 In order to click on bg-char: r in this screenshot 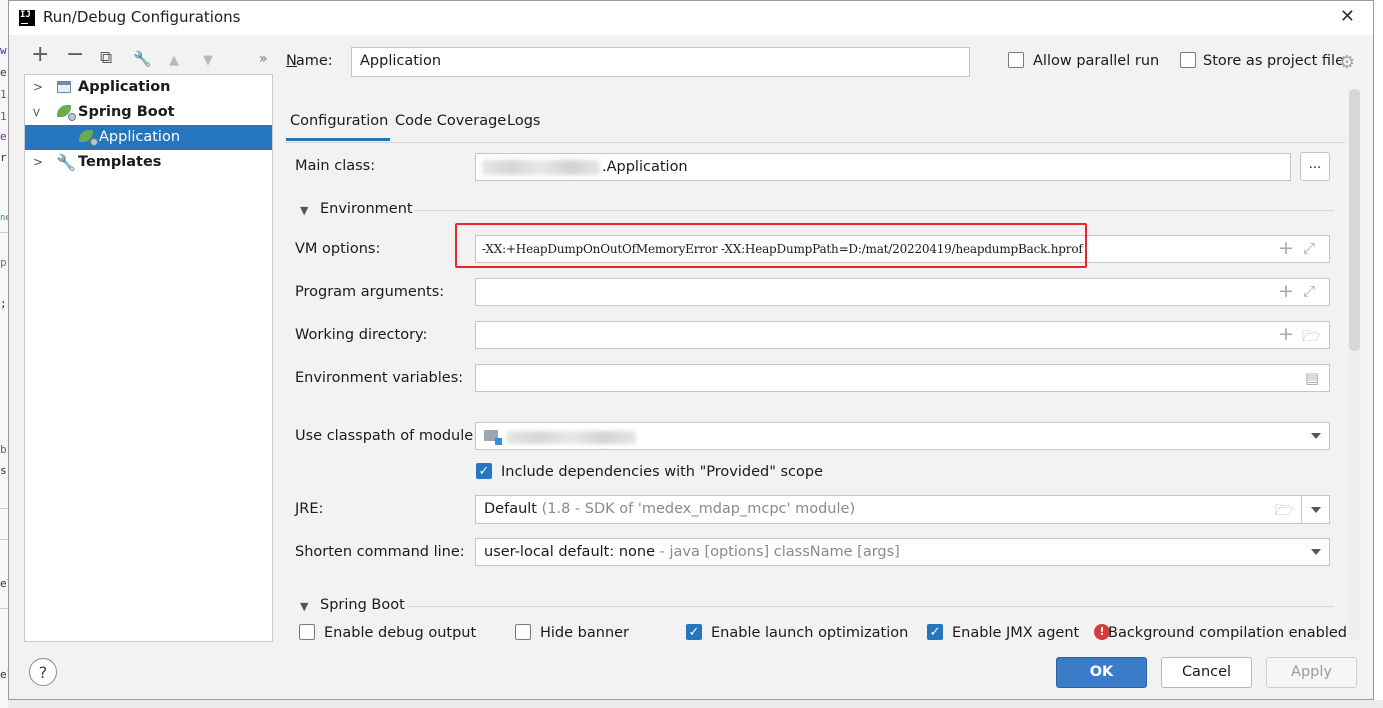, I will do `click(3, 157)`.